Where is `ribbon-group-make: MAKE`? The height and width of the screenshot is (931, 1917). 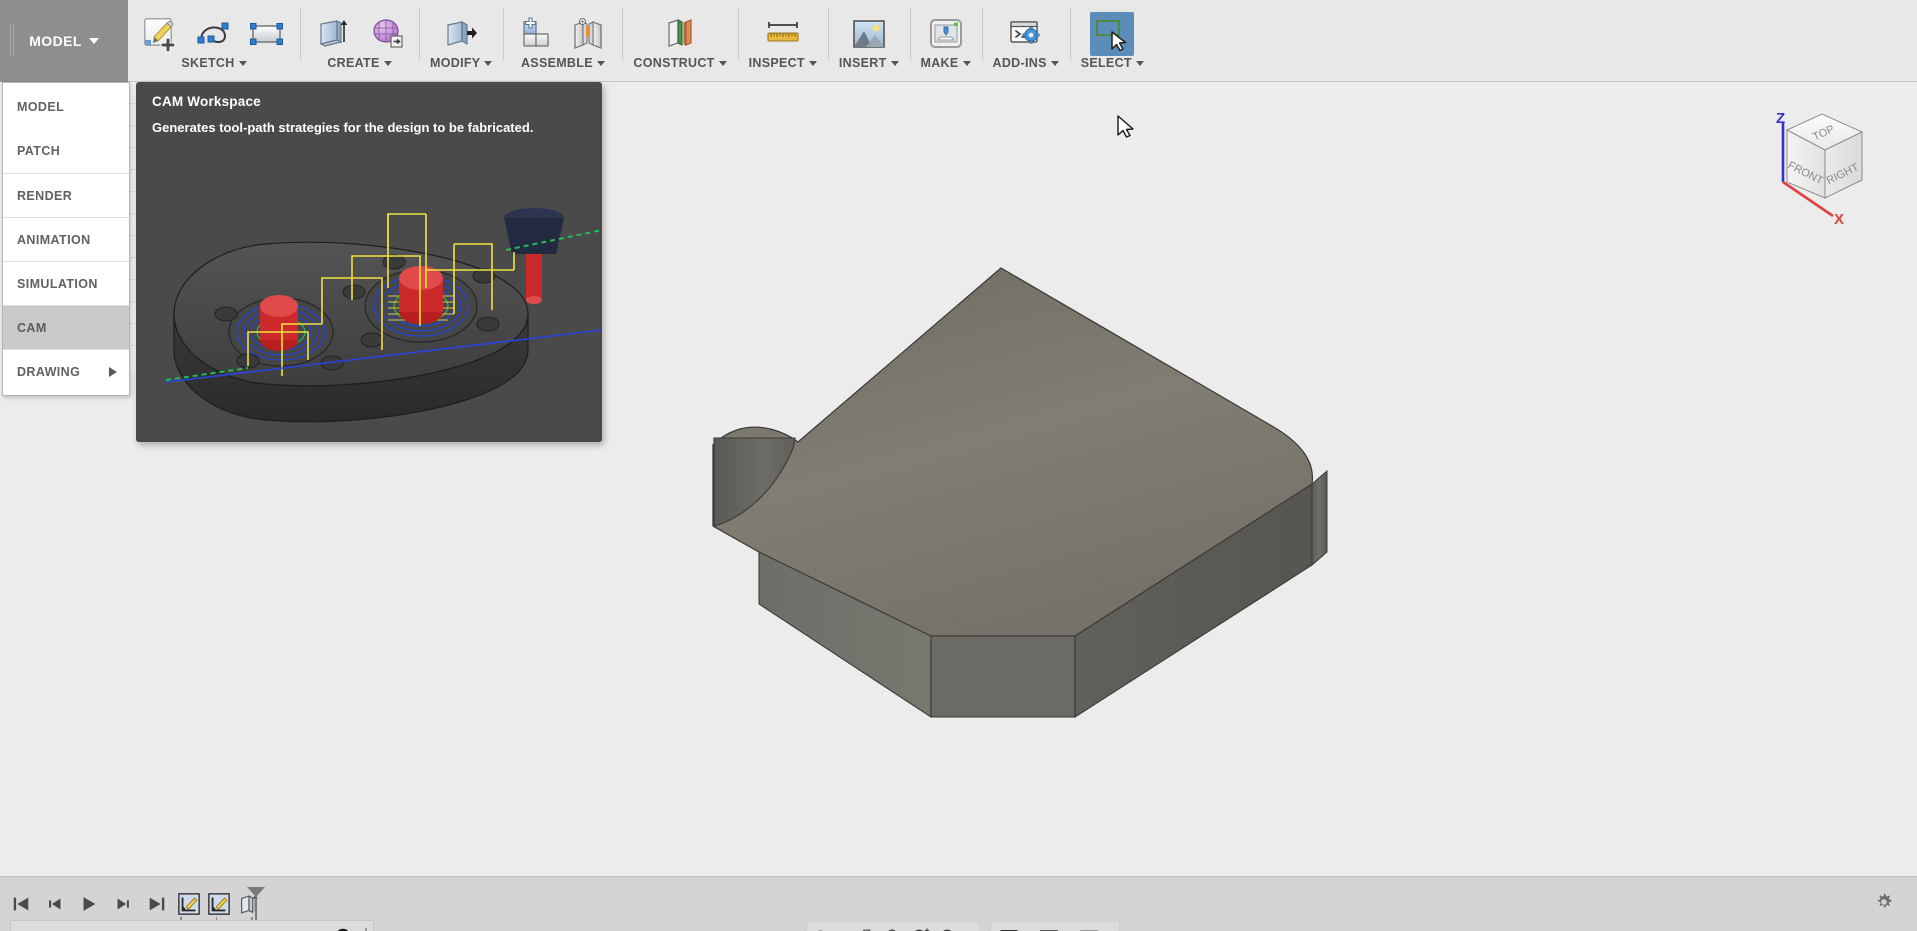 ribbon-group-make: MAKE is located at coordinates (945, 41).